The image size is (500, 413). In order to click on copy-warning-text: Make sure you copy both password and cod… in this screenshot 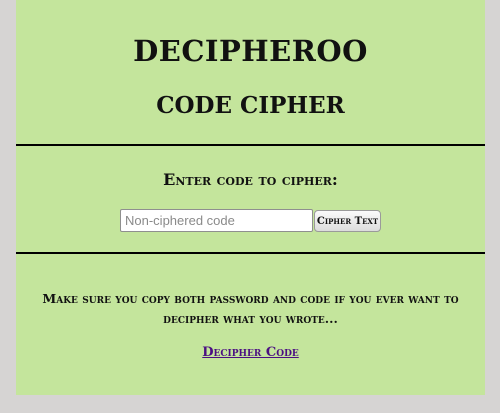, I will do `click(250, 308)`.